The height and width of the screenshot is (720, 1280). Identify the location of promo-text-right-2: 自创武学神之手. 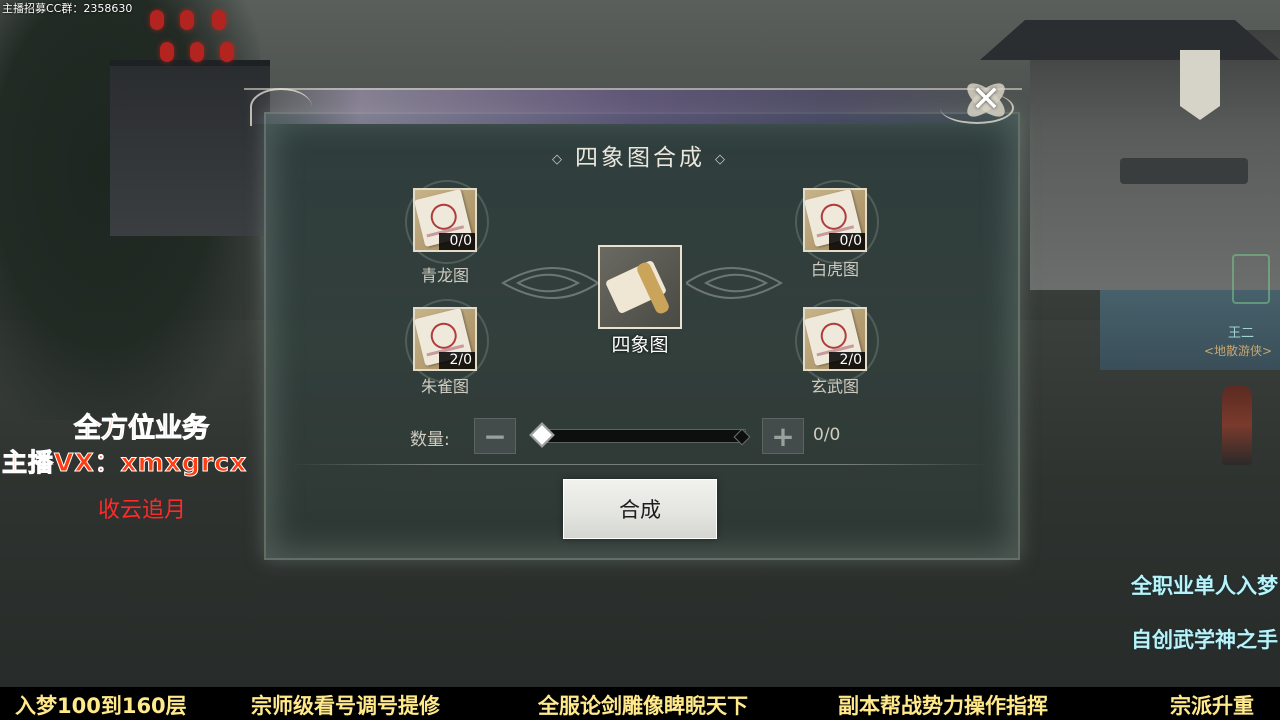
(1204, 640).